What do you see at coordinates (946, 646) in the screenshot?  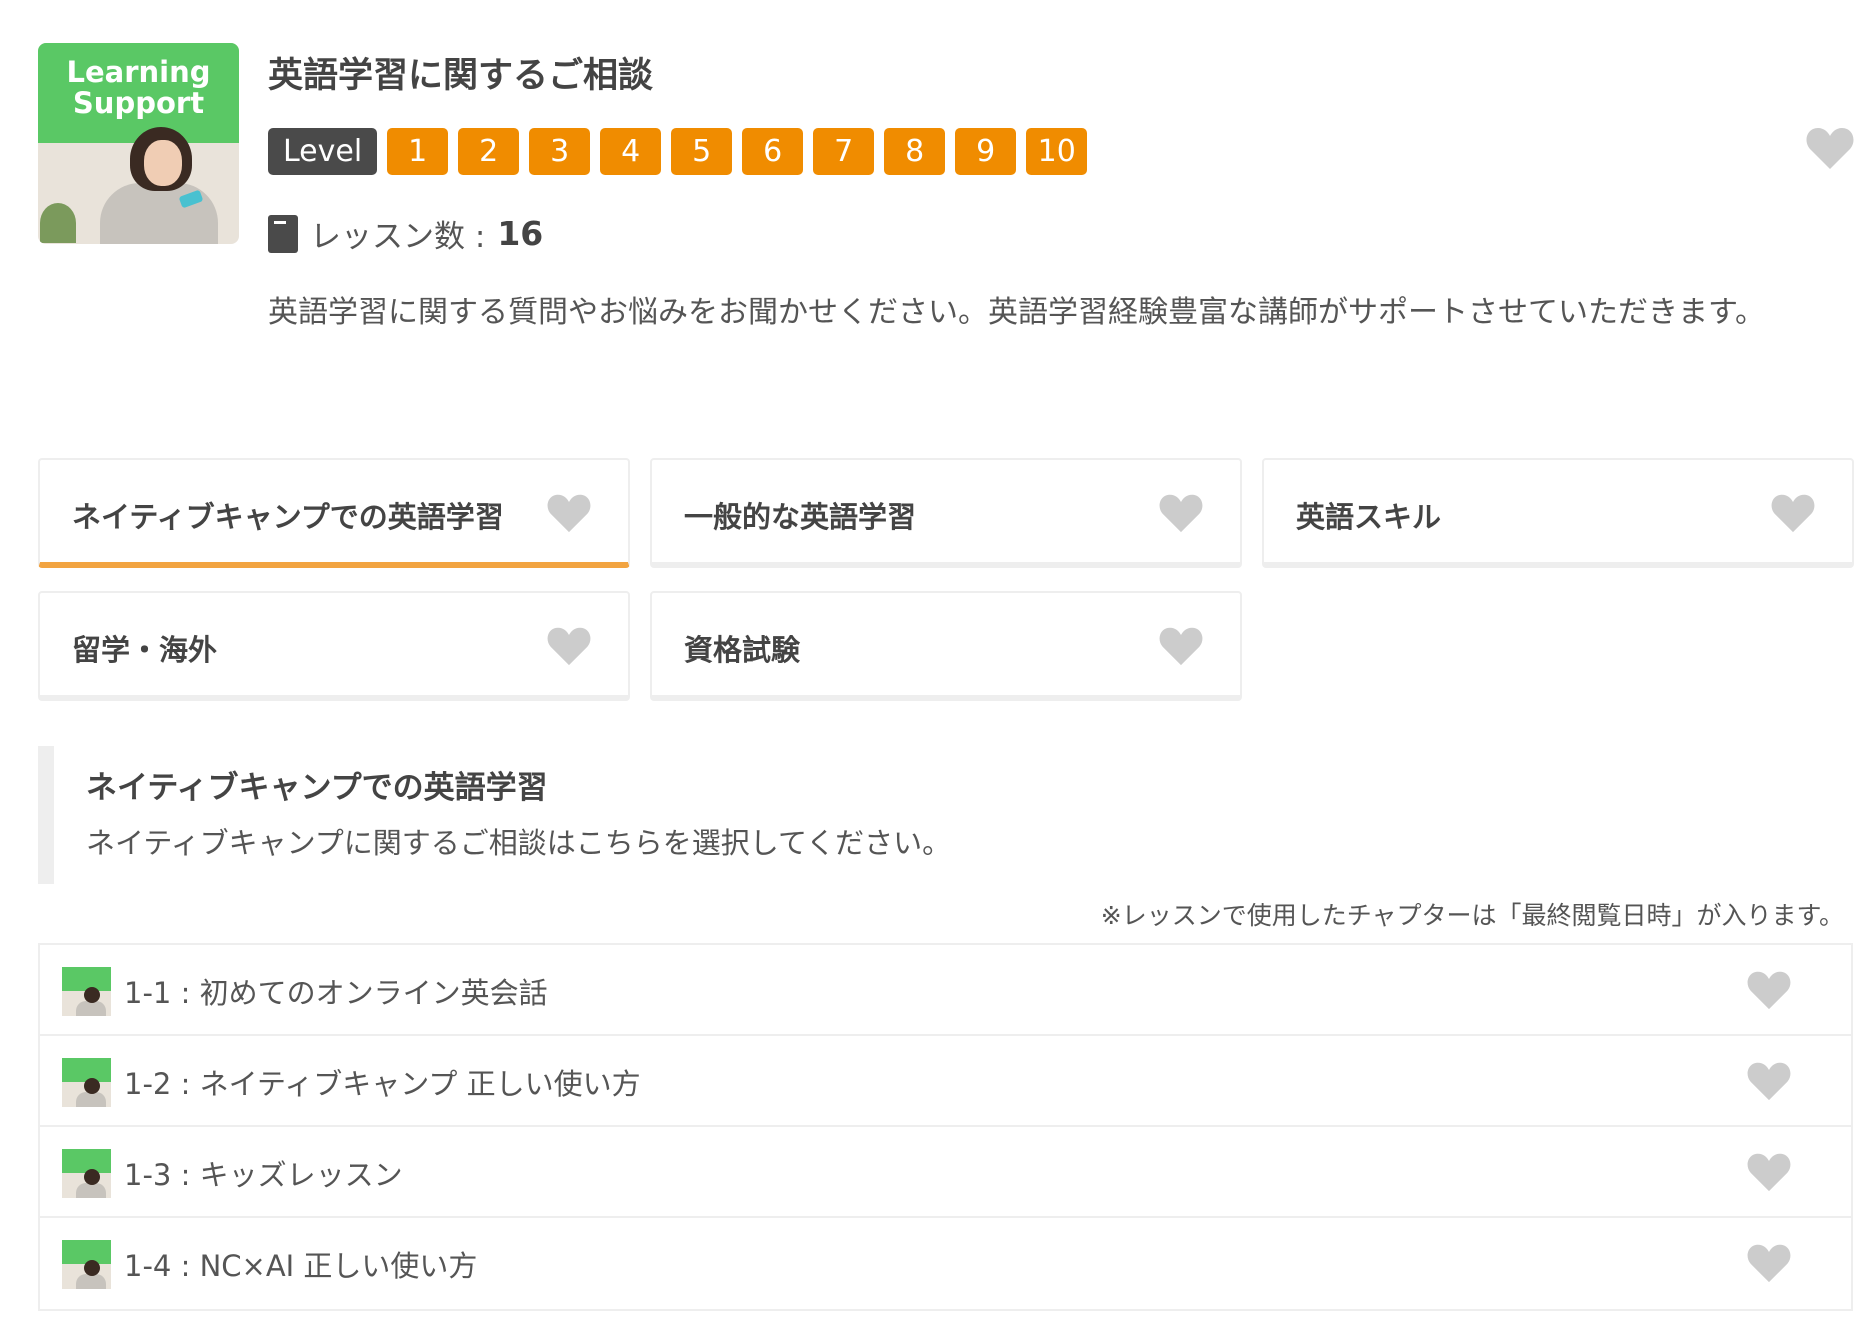 I see `category-tab-qualifications: 資格試験` at bounding box center [946, 646].